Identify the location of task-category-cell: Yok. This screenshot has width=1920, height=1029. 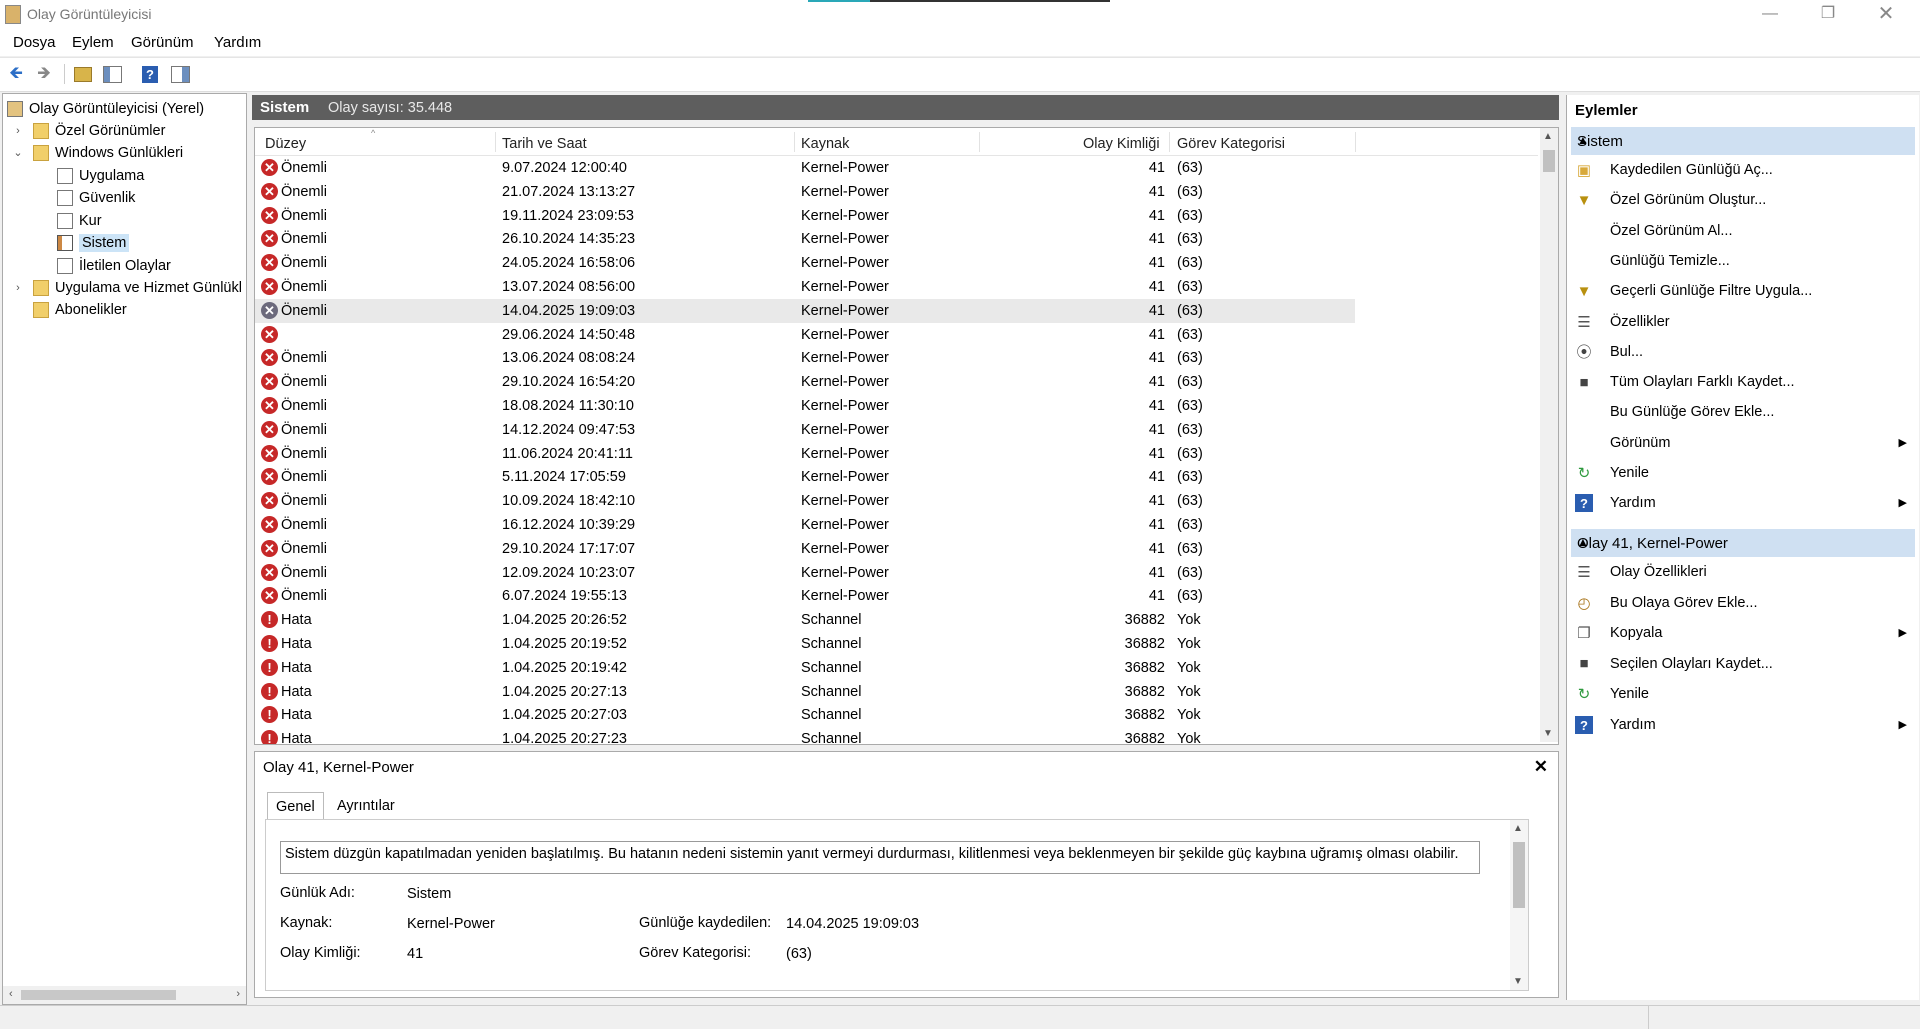
(1189, 738).